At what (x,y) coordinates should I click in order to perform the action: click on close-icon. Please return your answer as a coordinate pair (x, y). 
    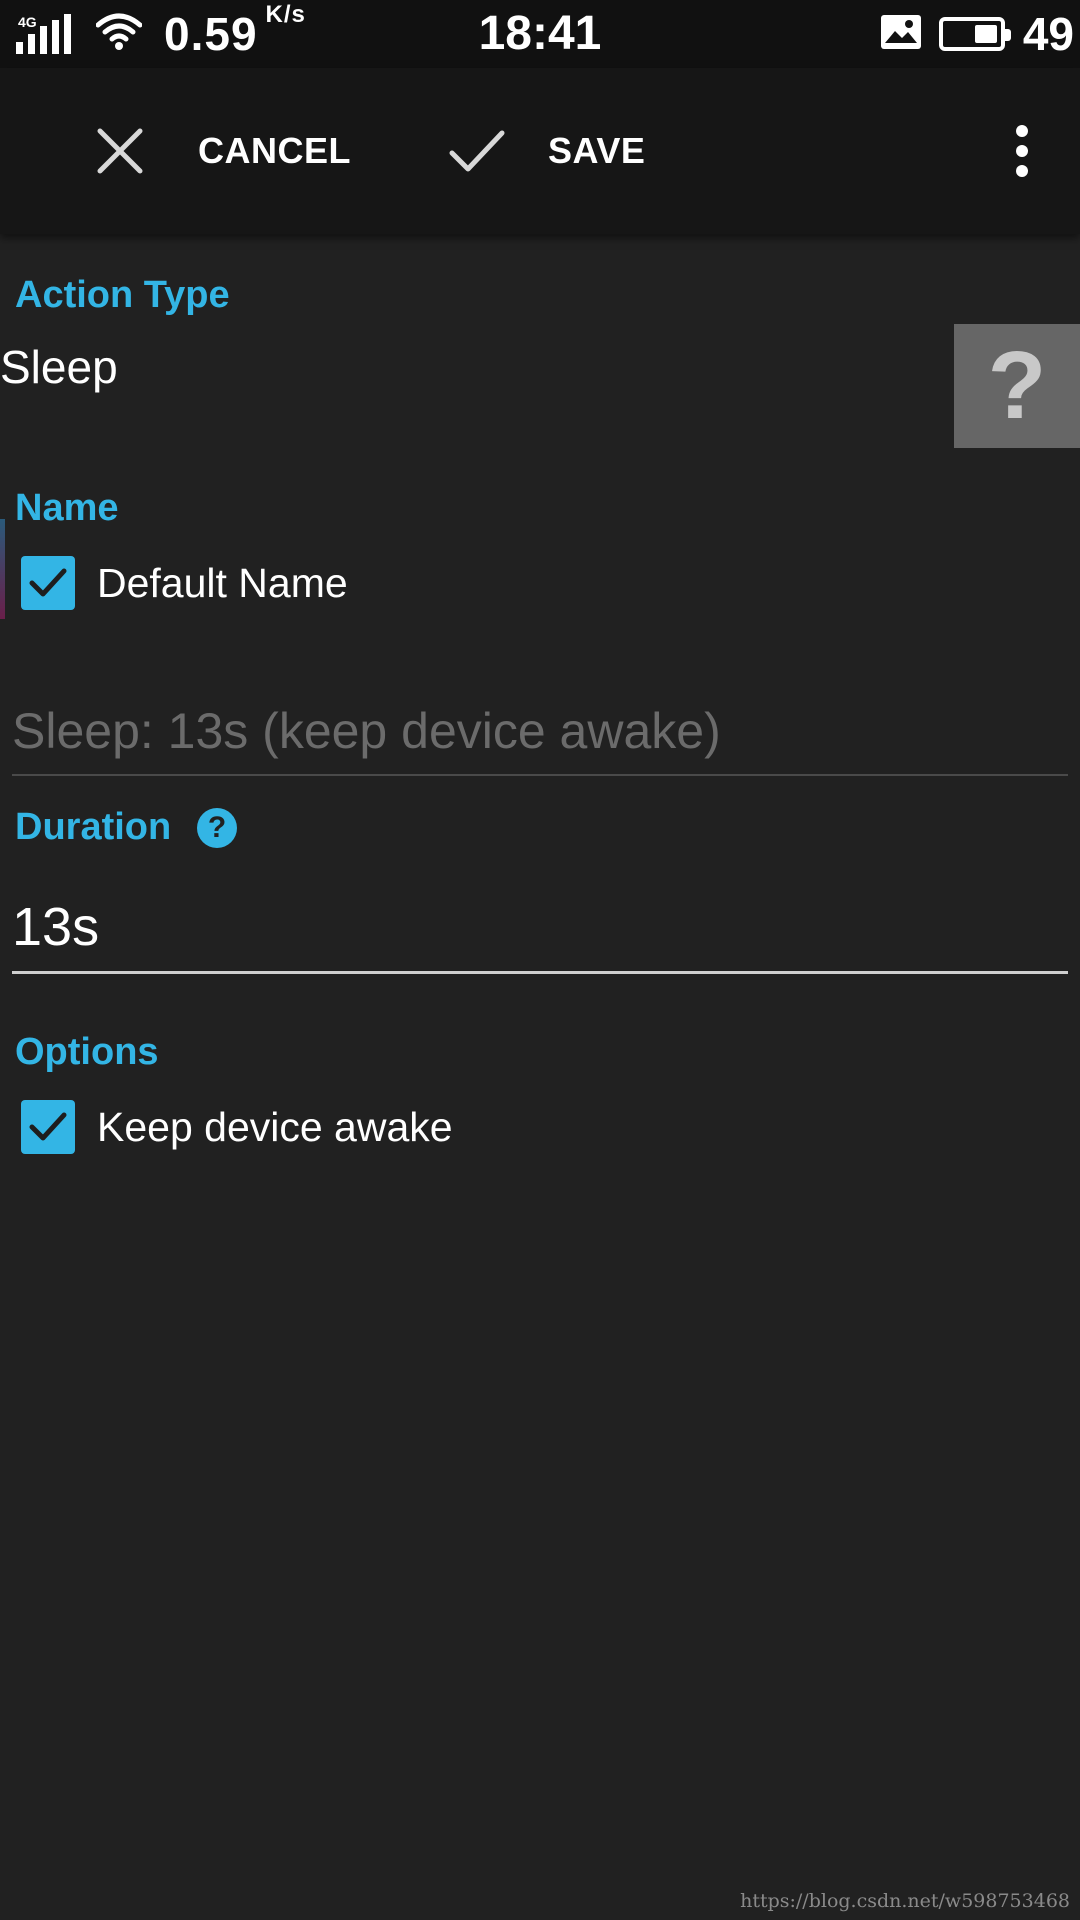
    Looking at the image, I should click on (120, 151).